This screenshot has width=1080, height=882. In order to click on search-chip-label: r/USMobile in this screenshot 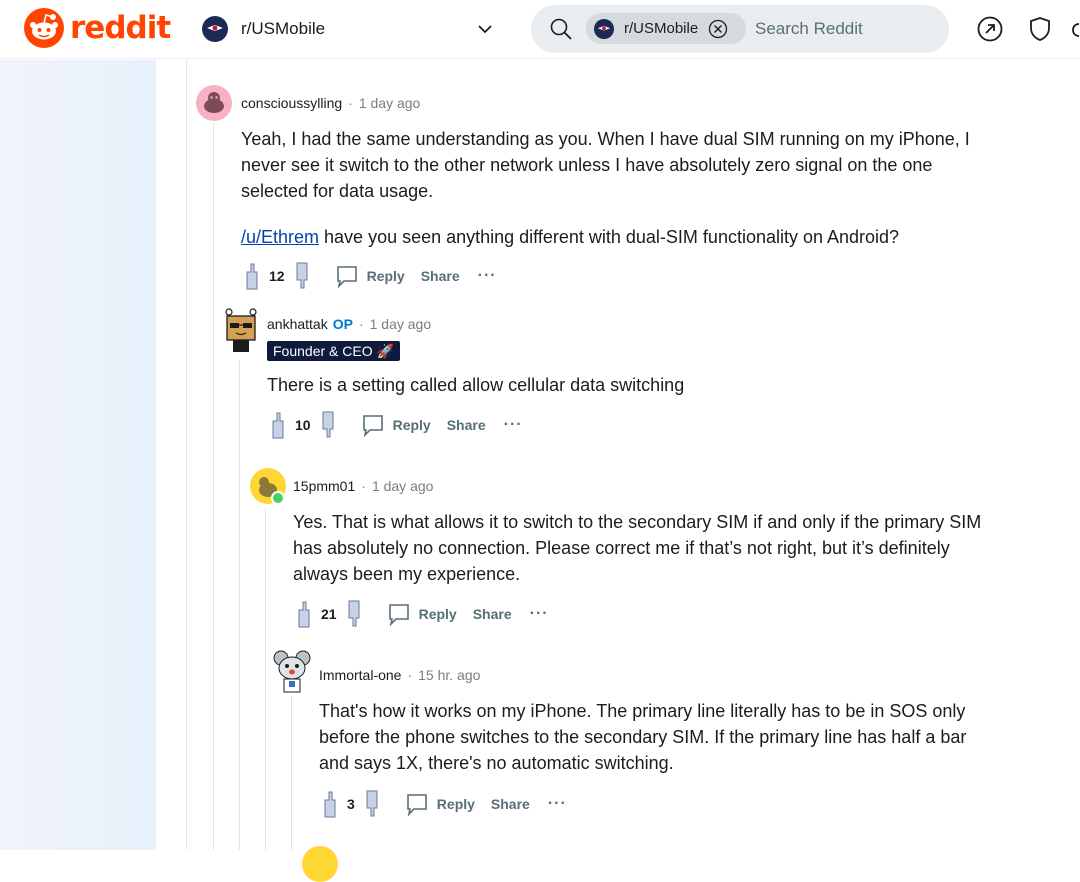, I will do `click(661, 28)`.